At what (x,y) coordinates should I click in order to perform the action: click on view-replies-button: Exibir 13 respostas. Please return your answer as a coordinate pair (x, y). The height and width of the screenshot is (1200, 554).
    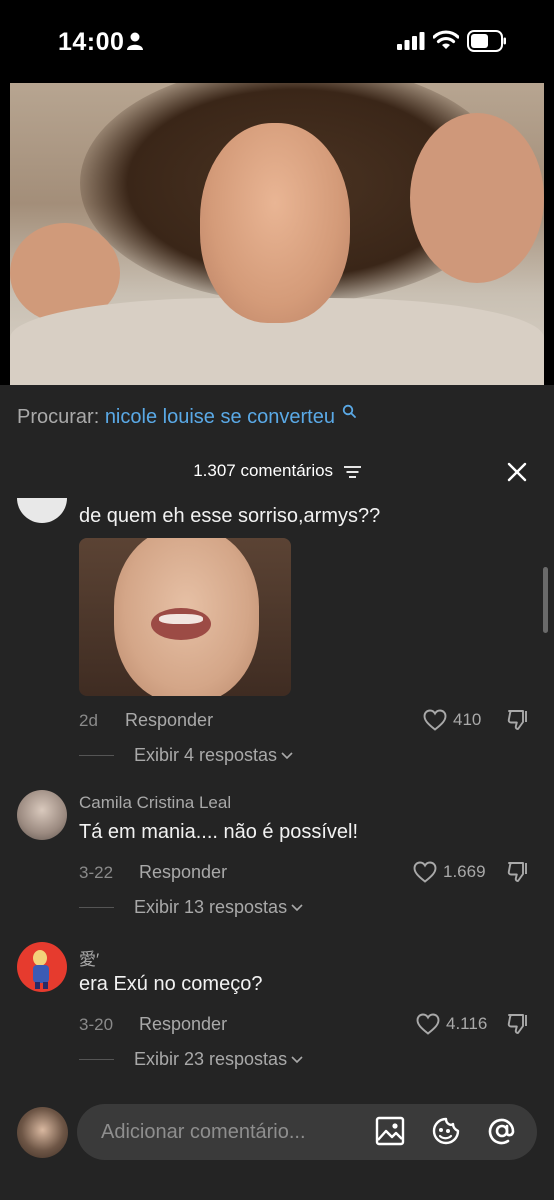
    Looking at the image, I should click on (191, 907).